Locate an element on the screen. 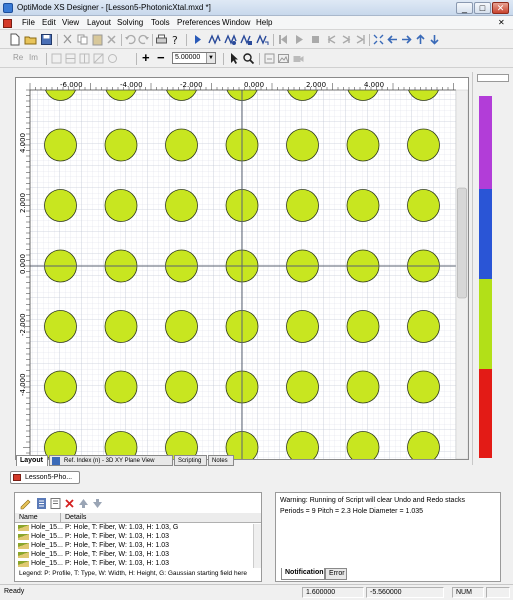 This screenshot has width=513, height=600. arrow-up-icon is located at coordinates (420, 39).